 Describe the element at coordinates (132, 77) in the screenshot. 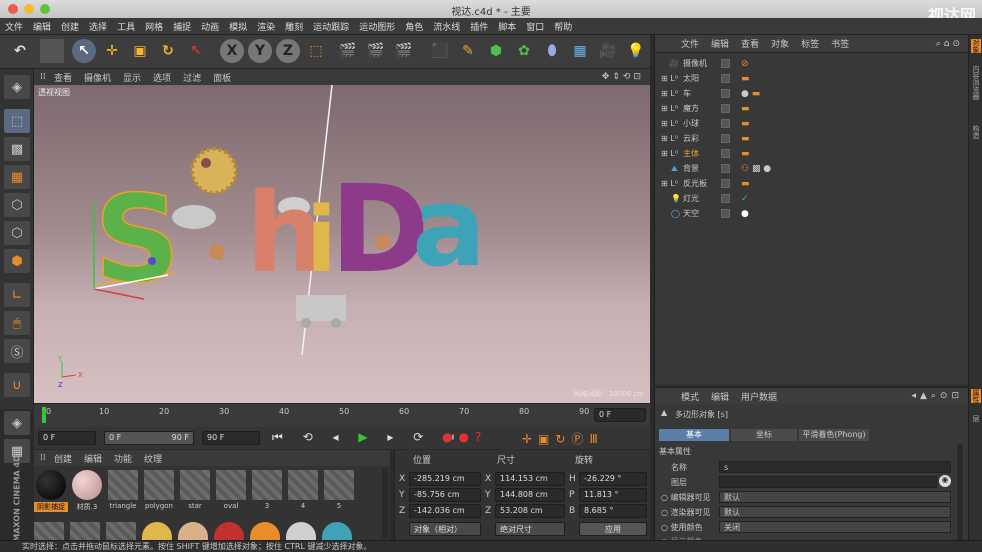

I see `viewport-menu-display: 显示` at that location.